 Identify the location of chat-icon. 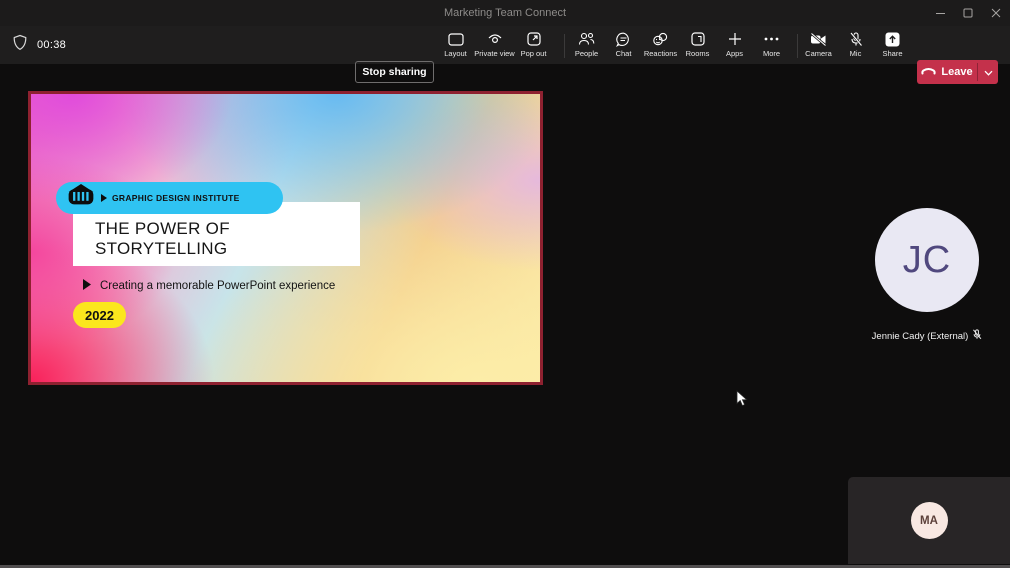
(623, 39).